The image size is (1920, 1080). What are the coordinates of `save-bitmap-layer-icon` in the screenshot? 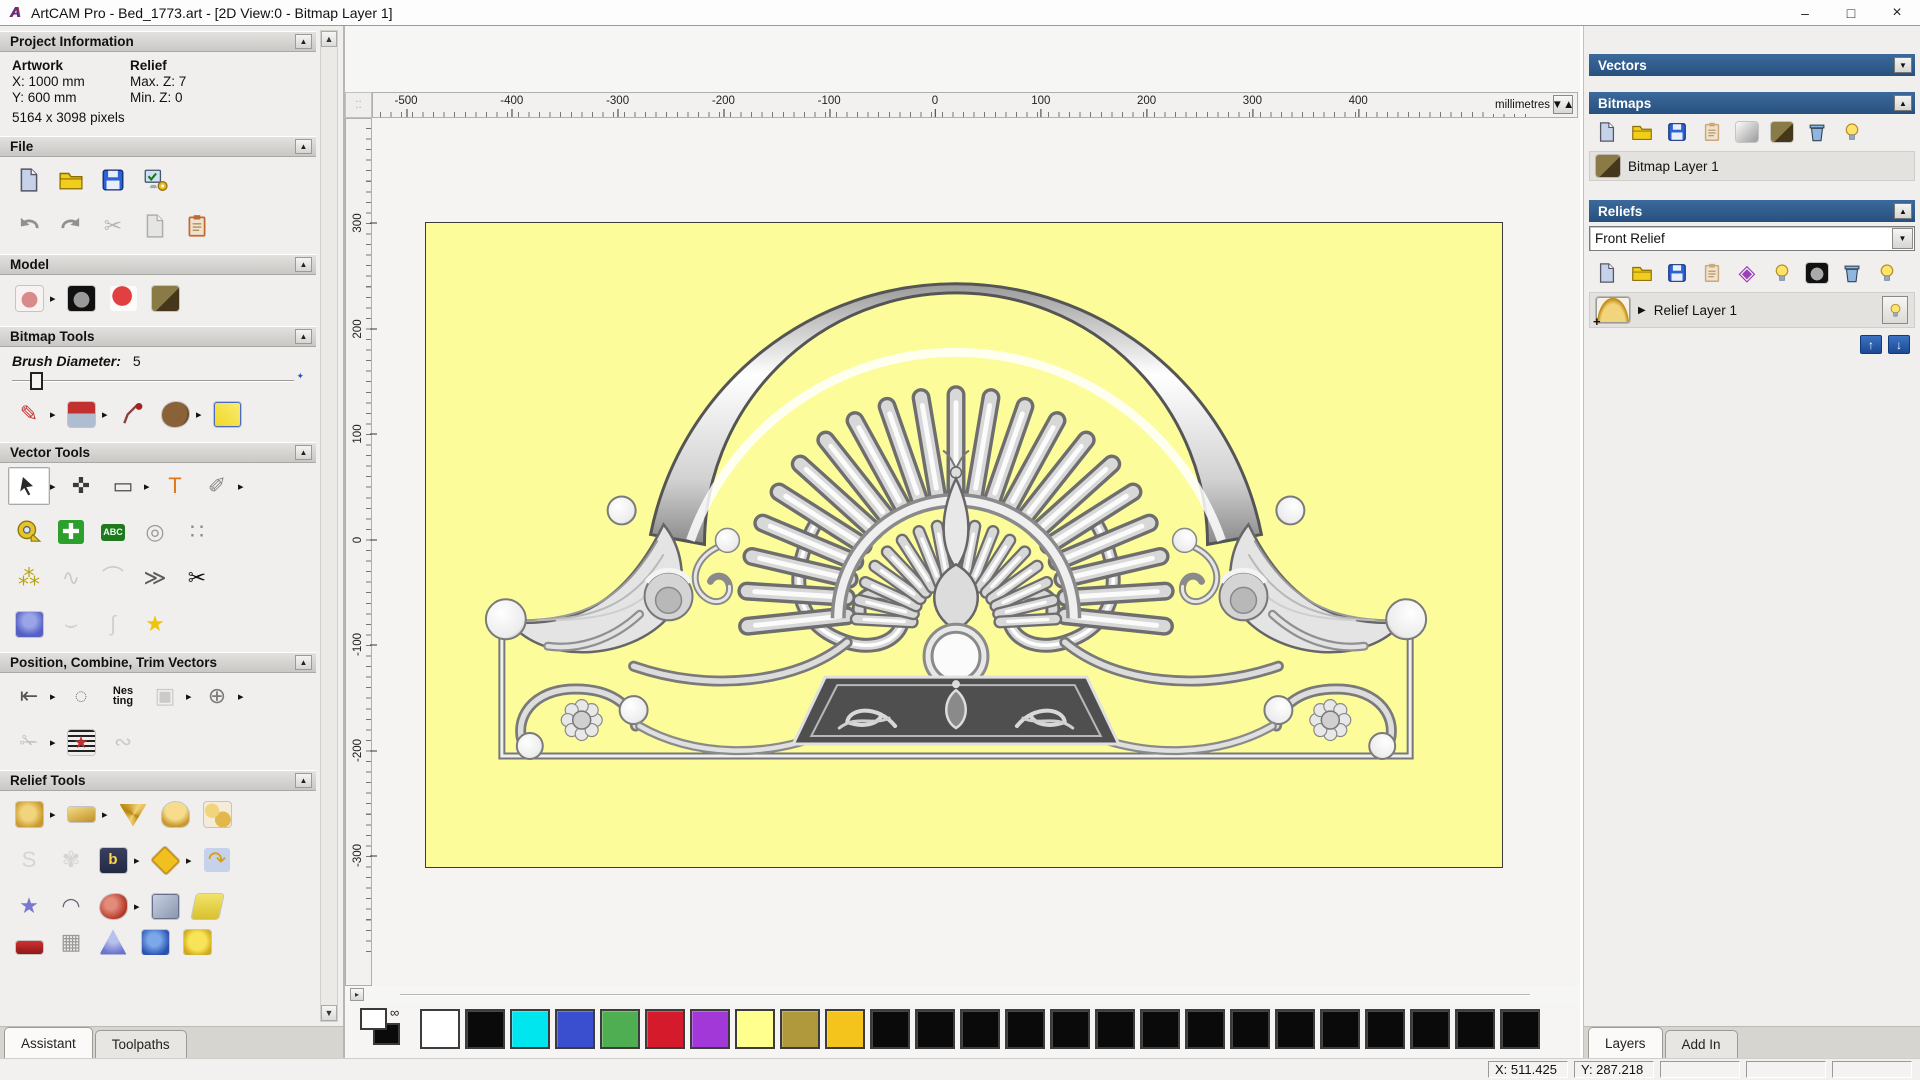 It's located at (1677, 132).